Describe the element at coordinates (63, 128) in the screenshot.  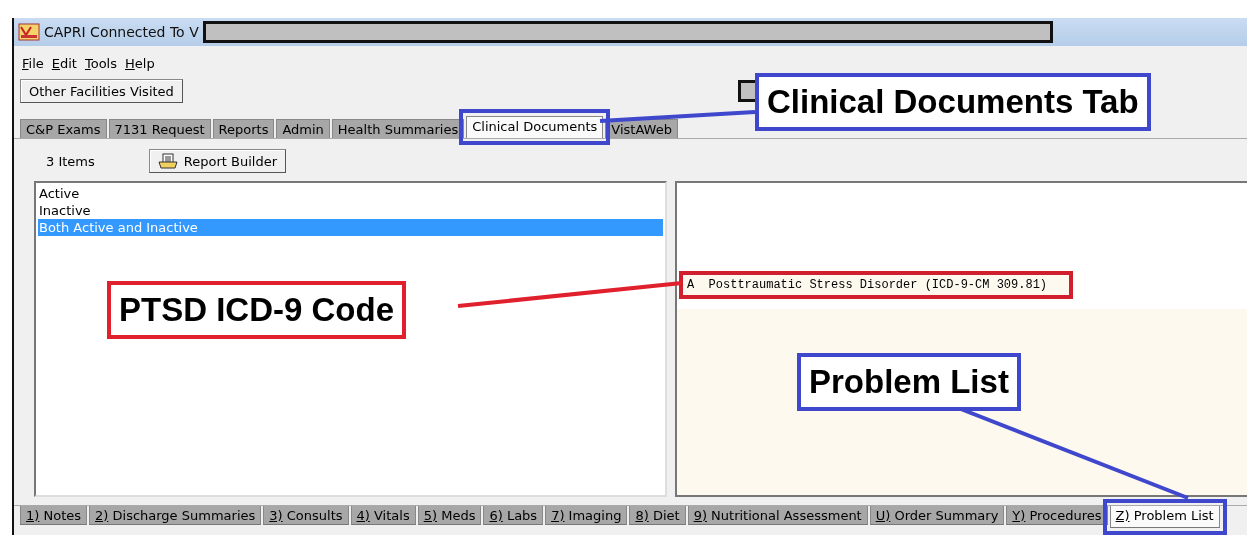
I see `tab: C&P Exams` at that location.